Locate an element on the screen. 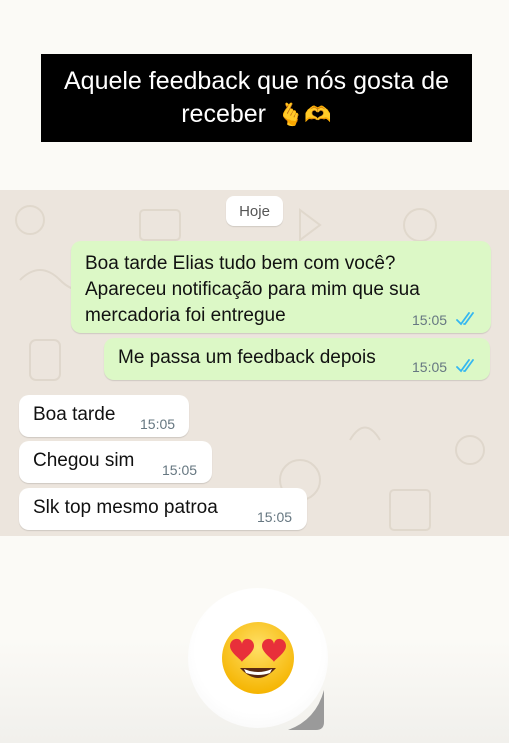 The width and height of the screenshot is (509, 743). date-chip: Hoje is located at coordinates (254, 211).